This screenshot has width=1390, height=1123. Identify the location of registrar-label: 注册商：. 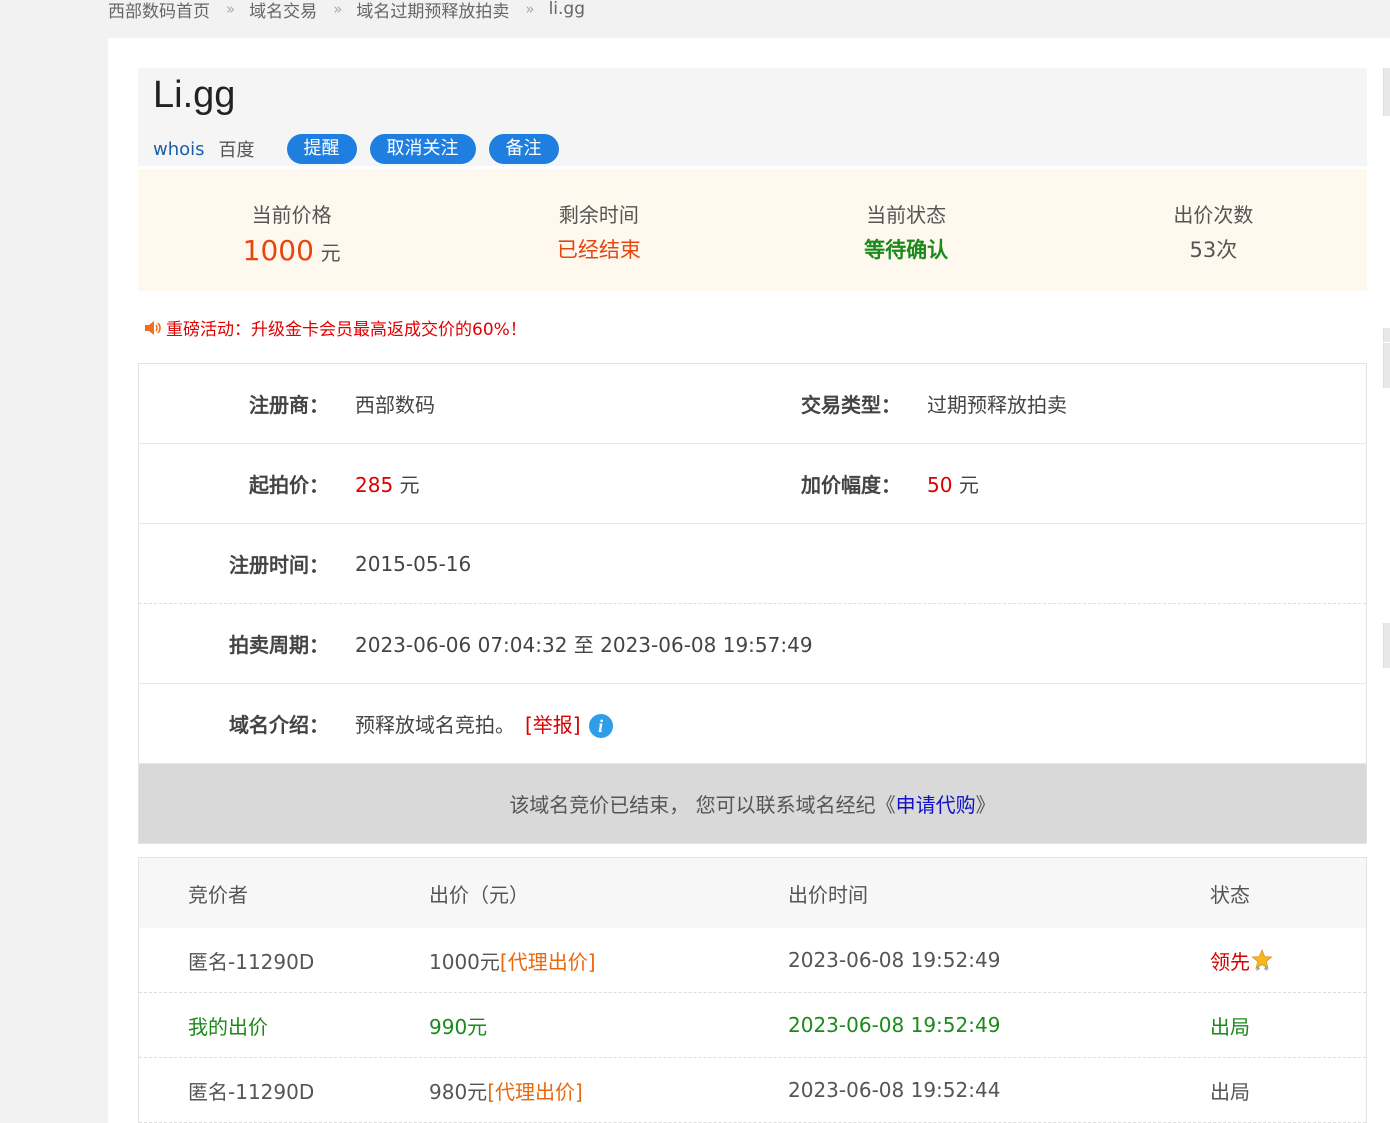
(289, 405).